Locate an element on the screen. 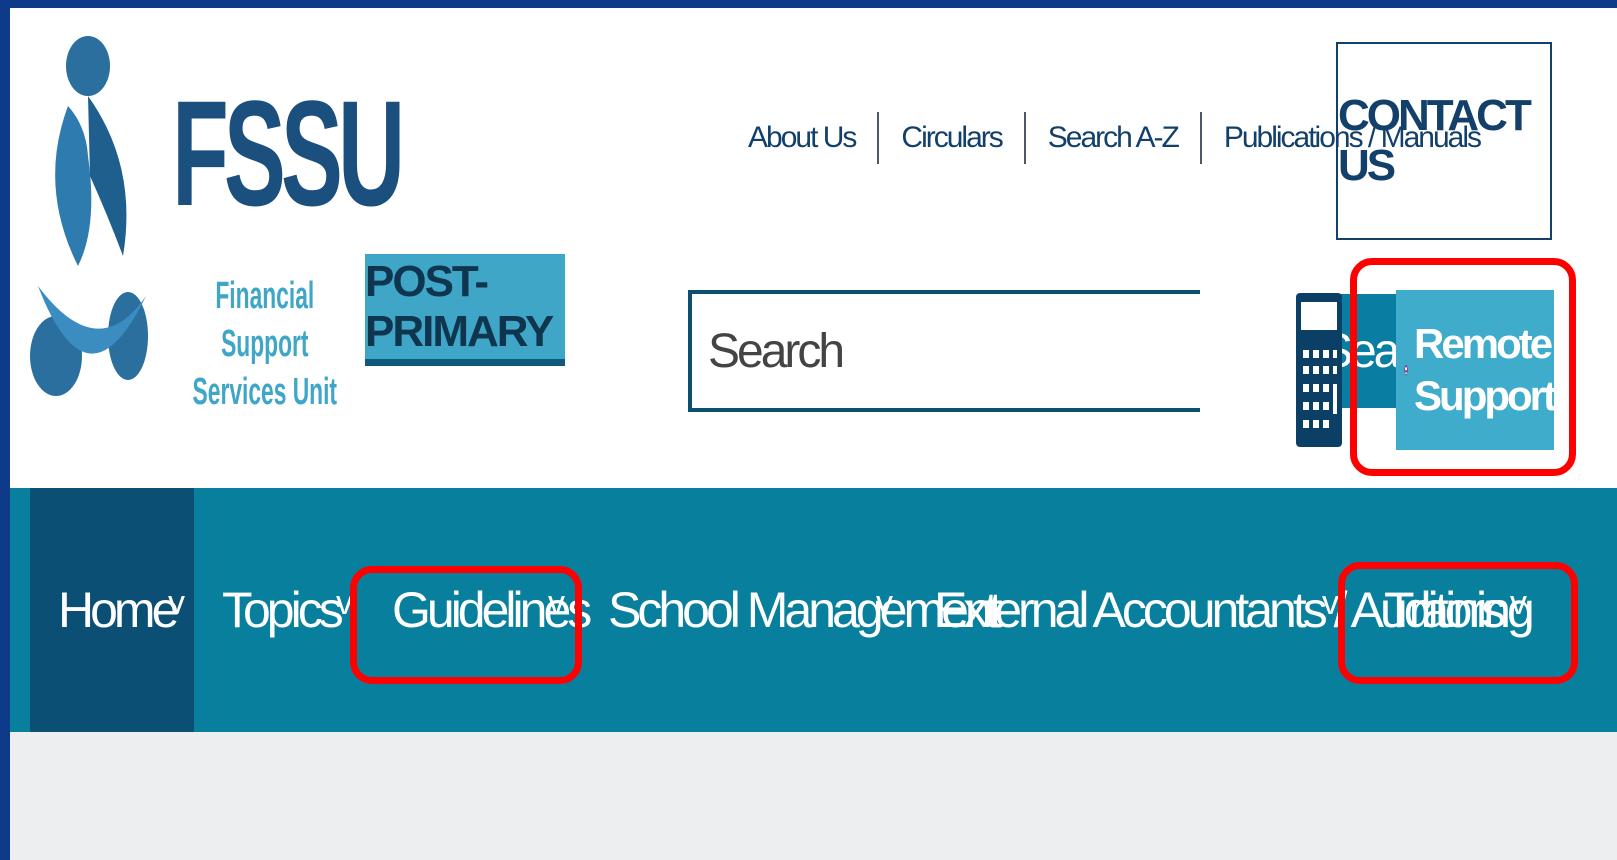 The image size is (1617, 860). nav-item-label: Topics is located at coordinates (283, 610).